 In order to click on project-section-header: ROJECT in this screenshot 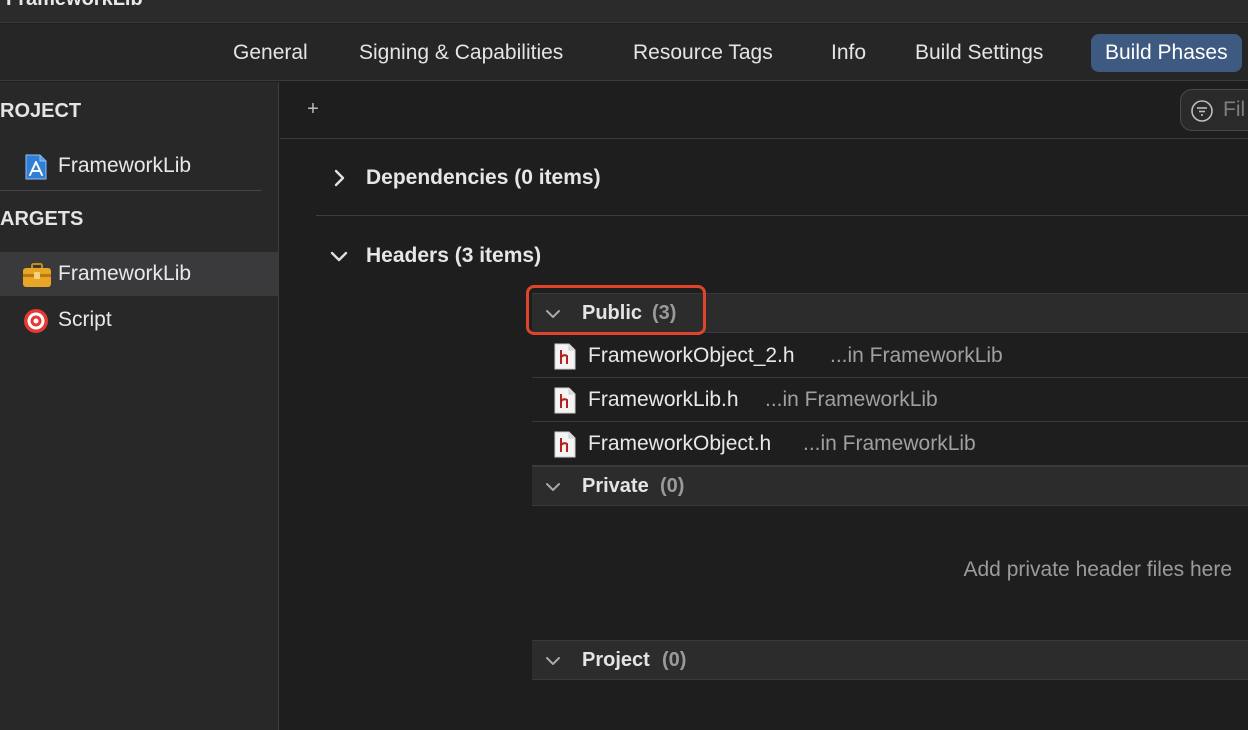, I will do `click(41, 111)`.